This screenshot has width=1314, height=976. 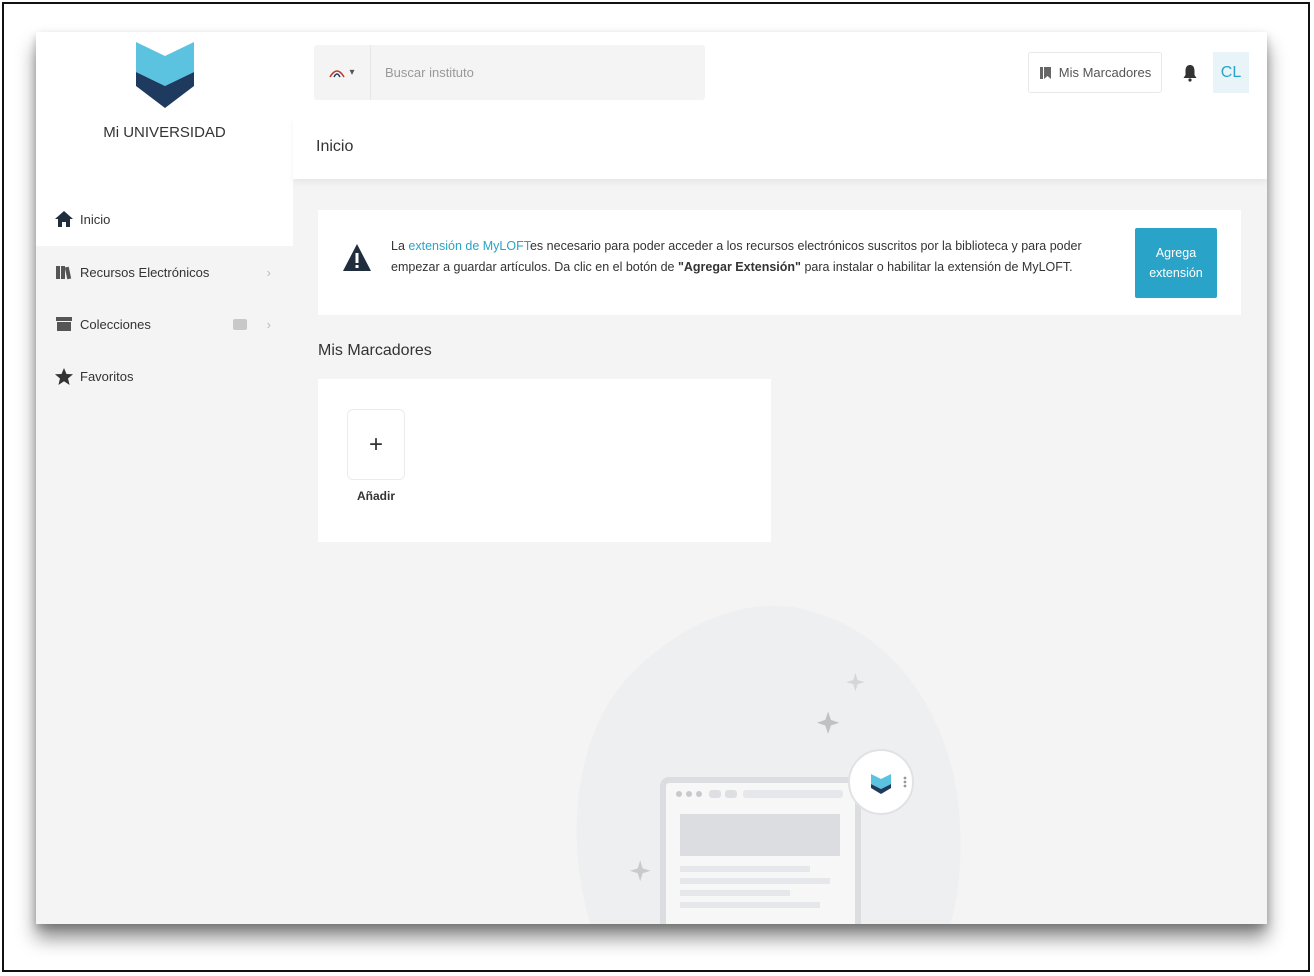 I want to click on sidebar-item-label: Colecciones, so click(x=115, y=324).